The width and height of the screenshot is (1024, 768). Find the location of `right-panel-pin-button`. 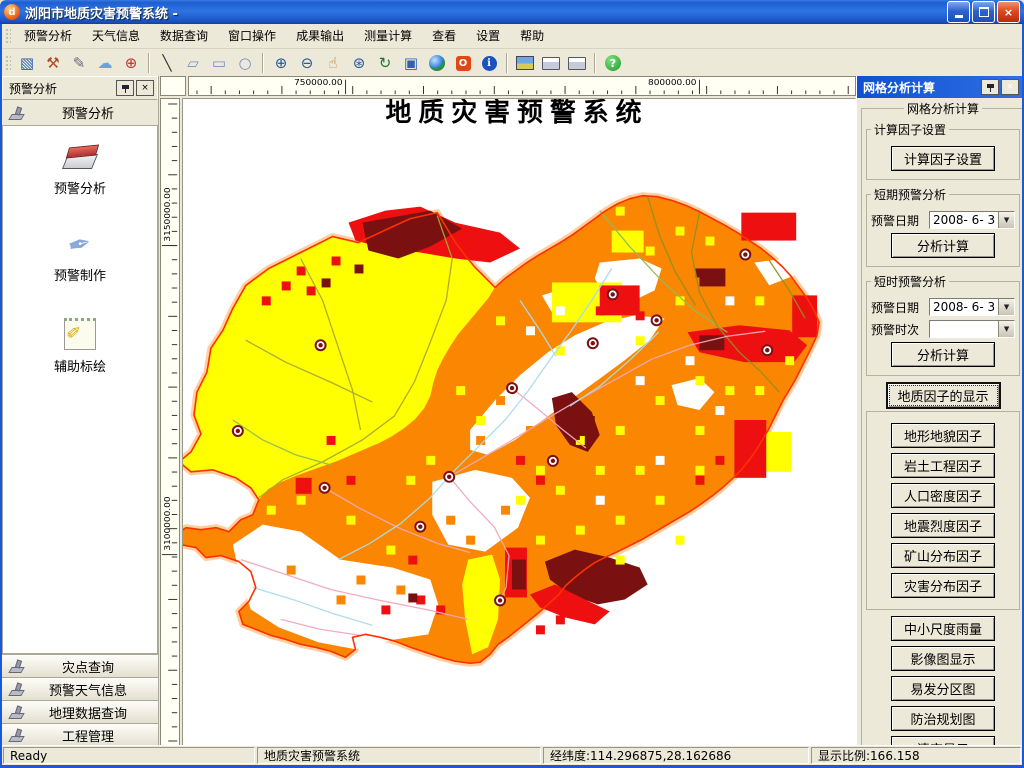

right-panel-pin-button is located at coordinates (990, 87).